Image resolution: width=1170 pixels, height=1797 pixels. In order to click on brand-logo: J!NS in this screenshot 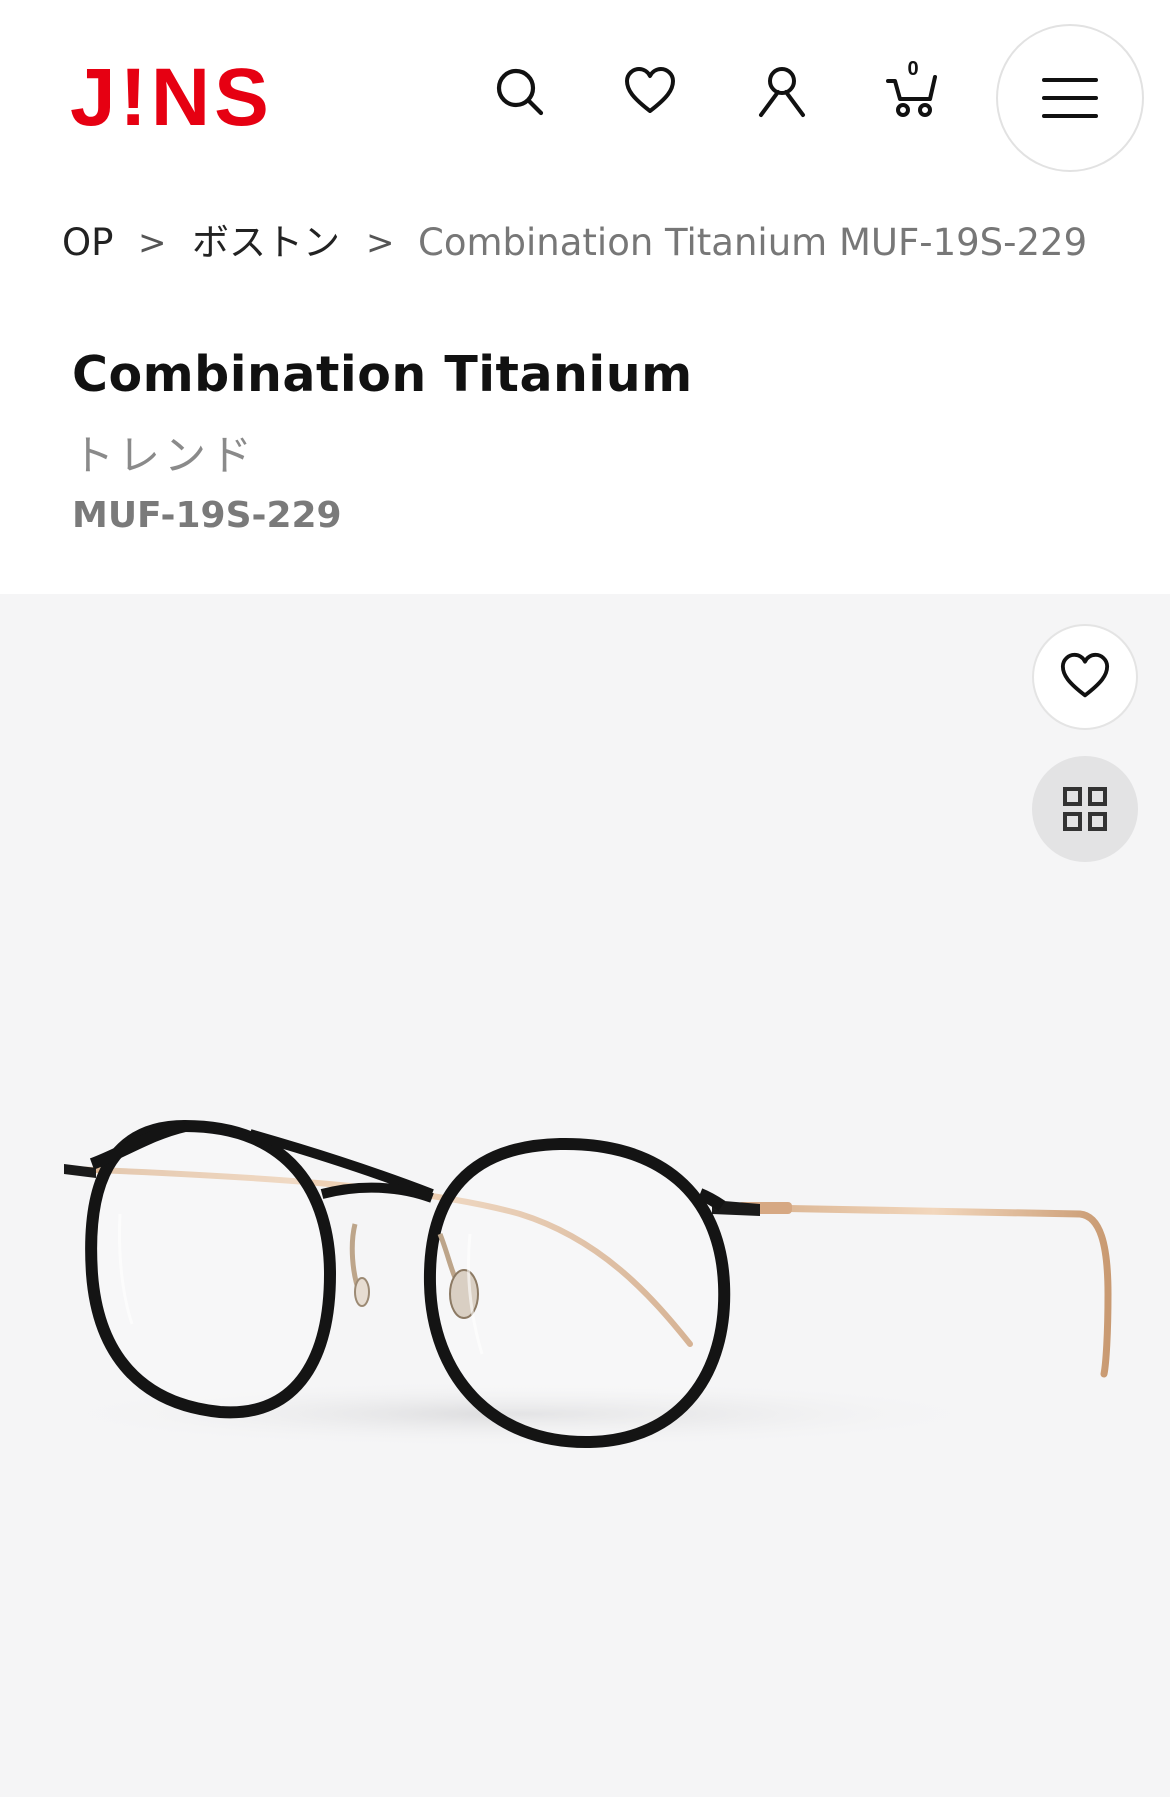, I will do `click(177, 98)`.